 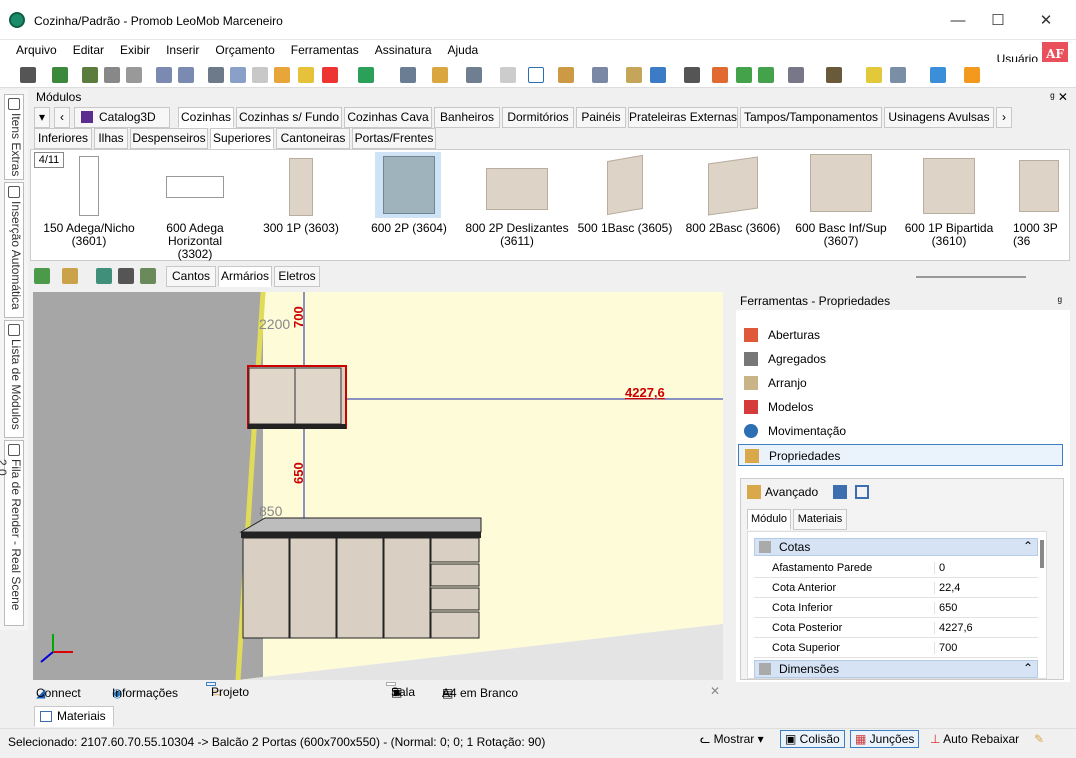 I want to click on stack-icon, so click(x=440, y=75).